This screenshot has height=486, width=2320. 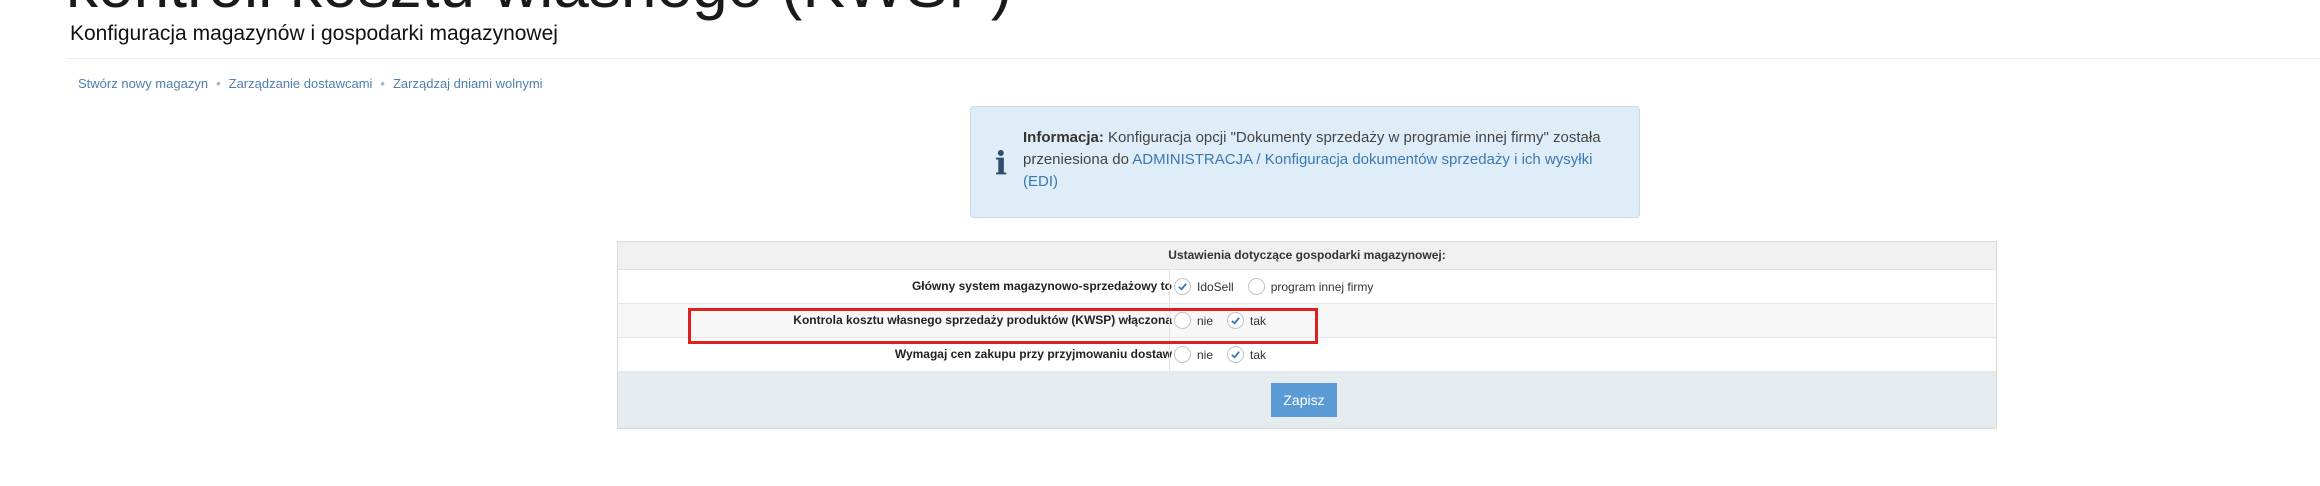 I want to click on radio-idosell: IdoSell, so click(x=1204, y=286).